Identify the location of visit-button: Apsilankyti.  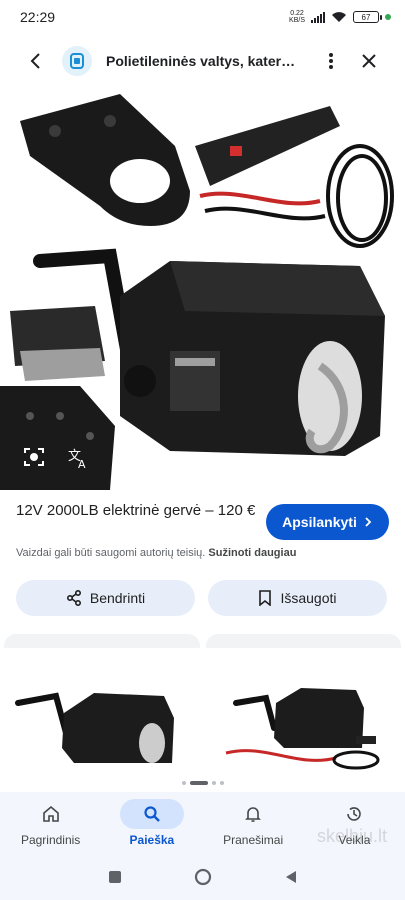
(327, 522).